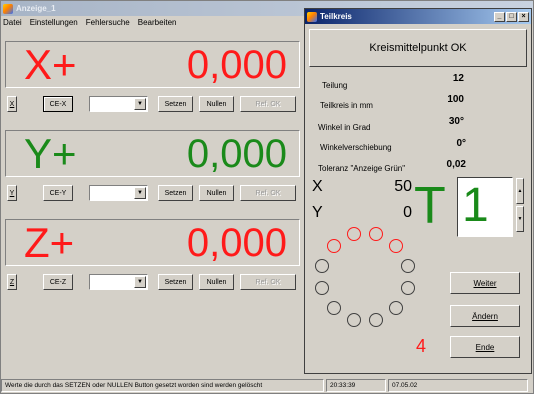  Describe the element at coordinates (58, 282) in the screenshot. I see `ce-z-button: CE-Z` at that location.